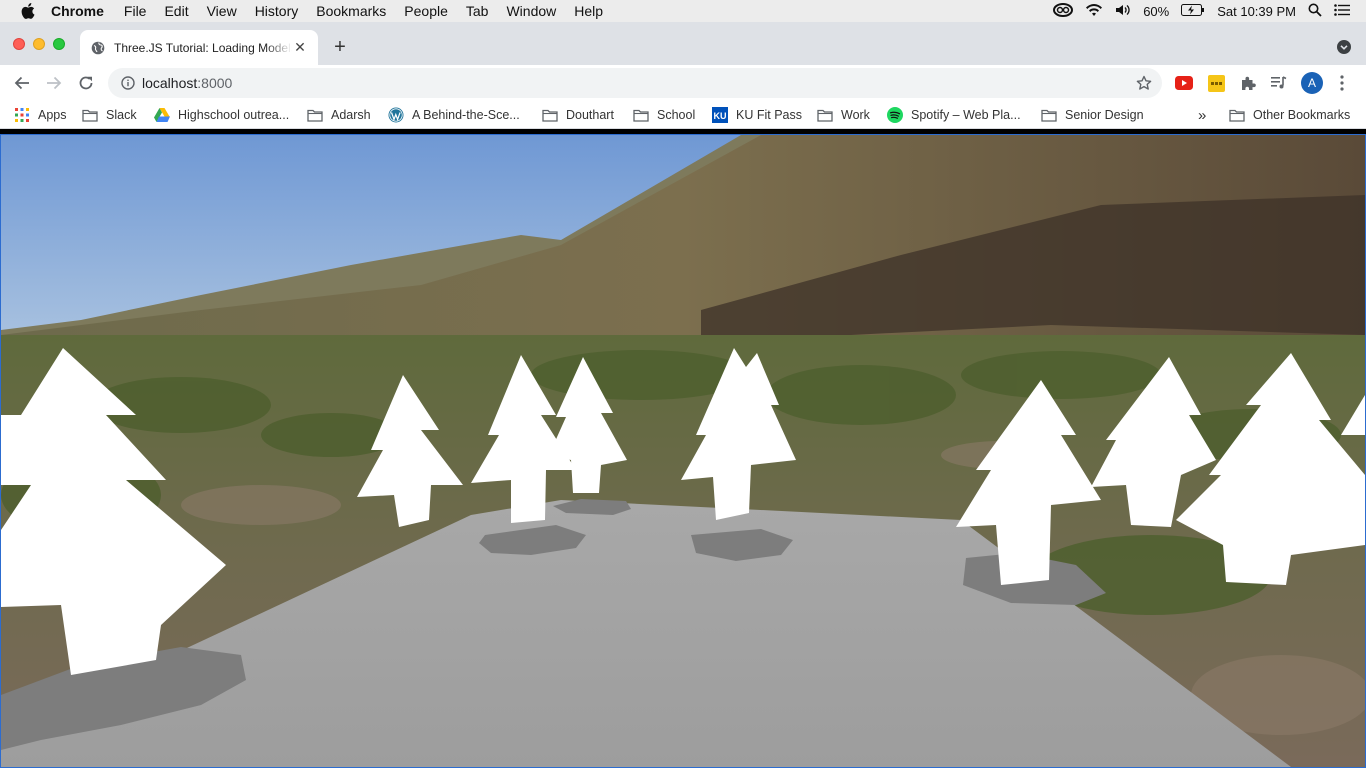 This screenshot has height=768, width=1366. Describe the element at coordinates (635, 83) in the screenshot. I see `address-bar: localhost:8000` at that location.